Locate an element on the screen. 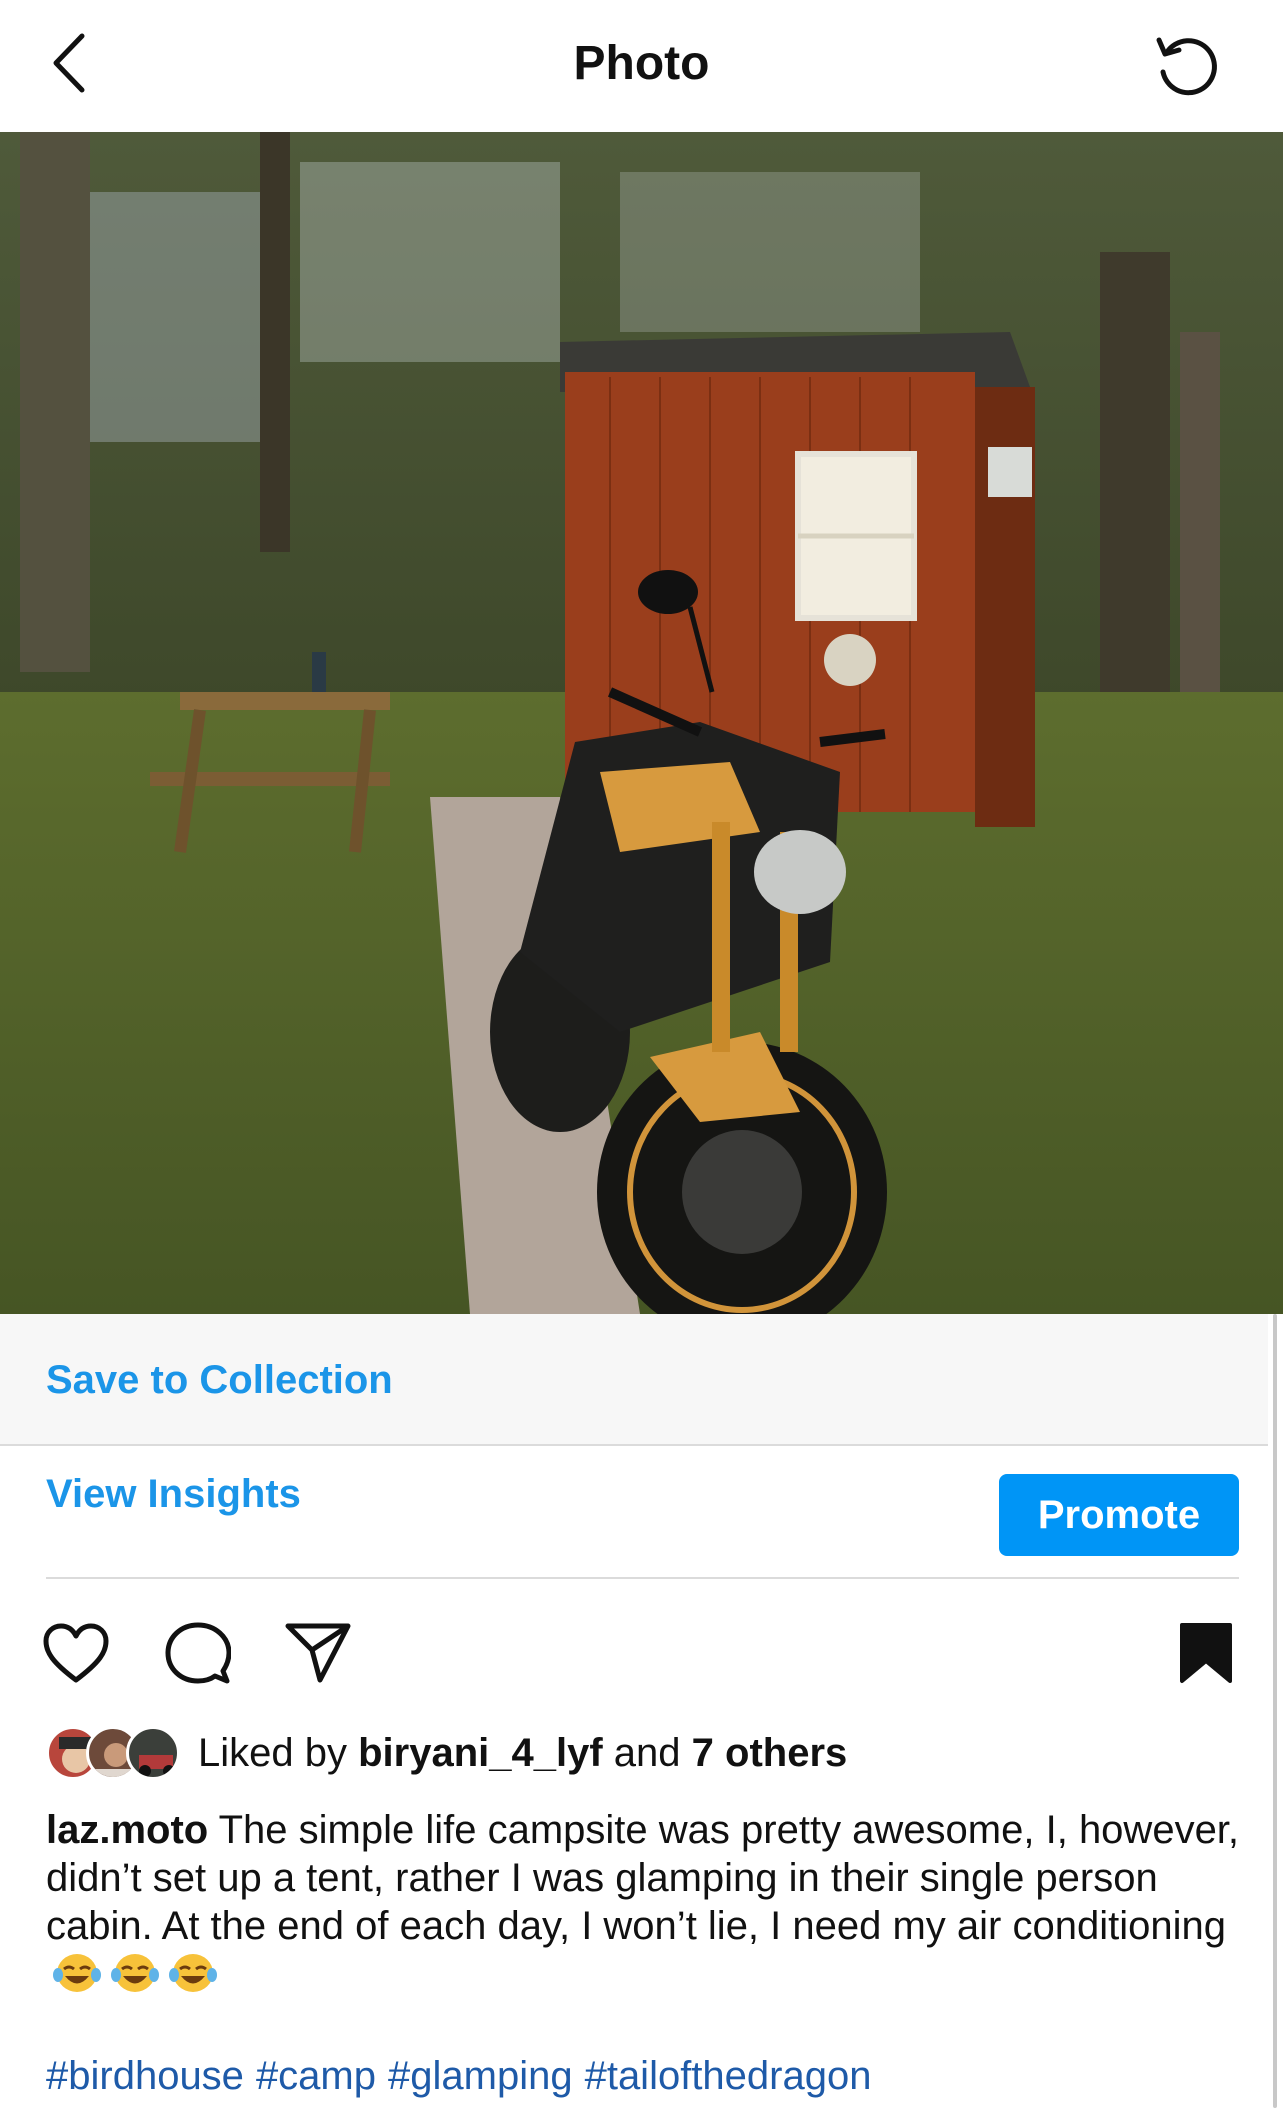  comment-icon is located at coordinates (198, 1653).